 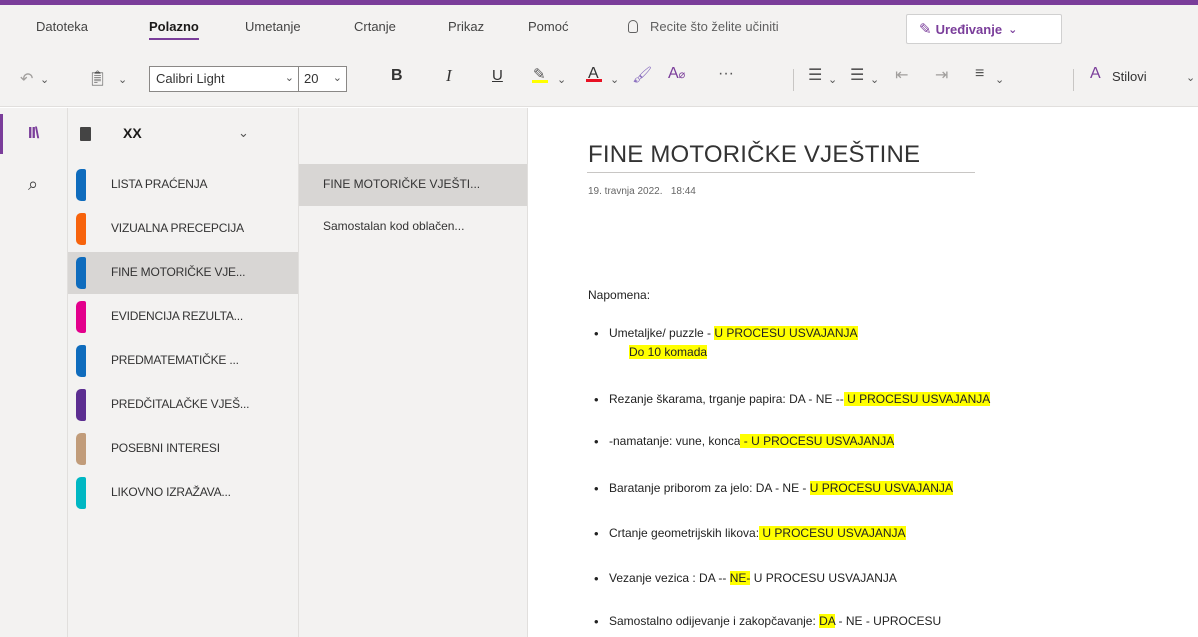 I want to click on lightbulb-icon, so click(x=633, y=26).